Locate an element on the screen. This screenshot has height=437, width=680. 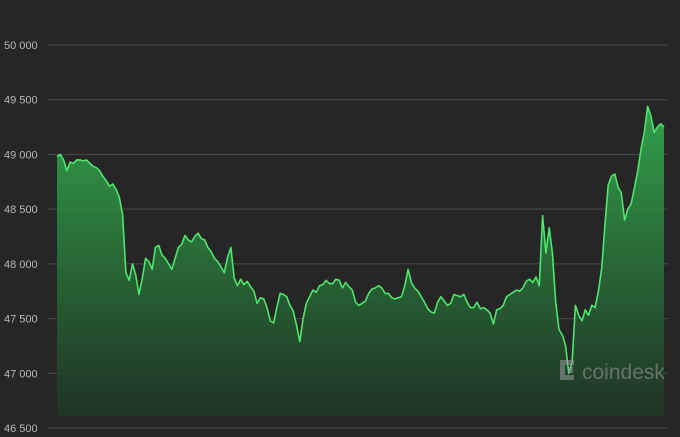
y-tick-label: 49 000 is located at coordinates (21, 155).